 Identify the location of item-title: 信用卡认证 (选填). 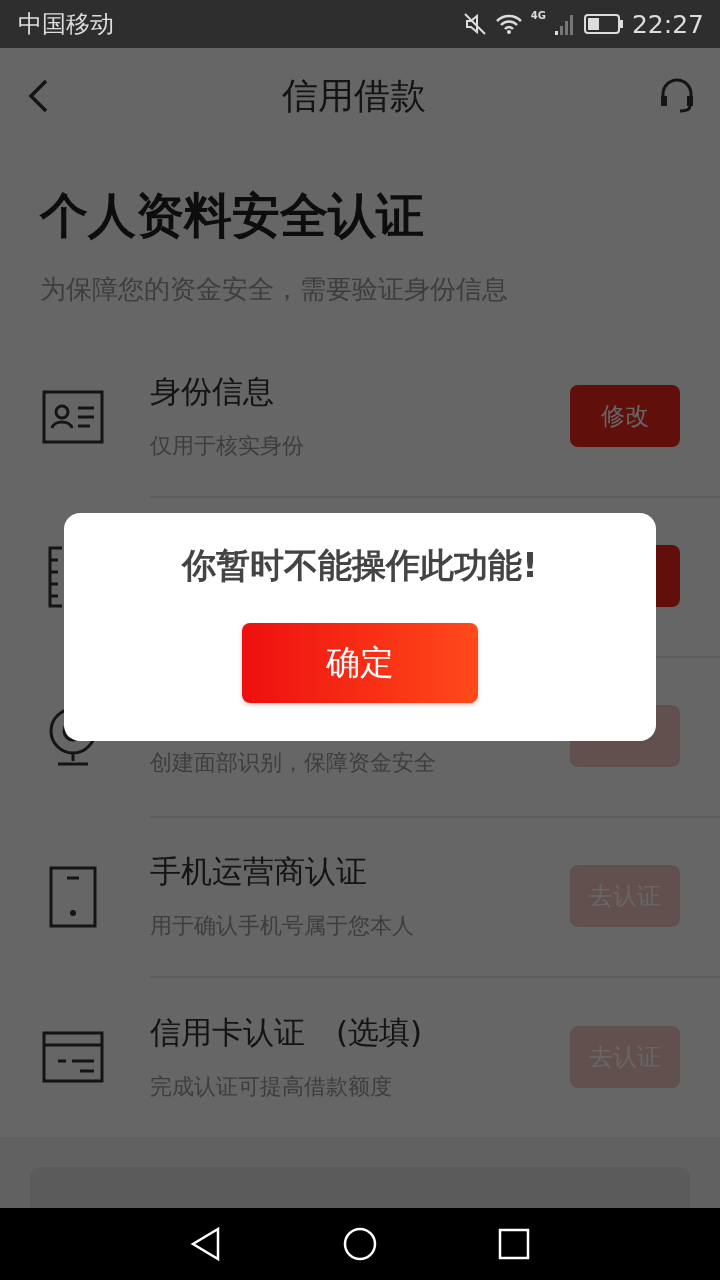
(287, 1032).